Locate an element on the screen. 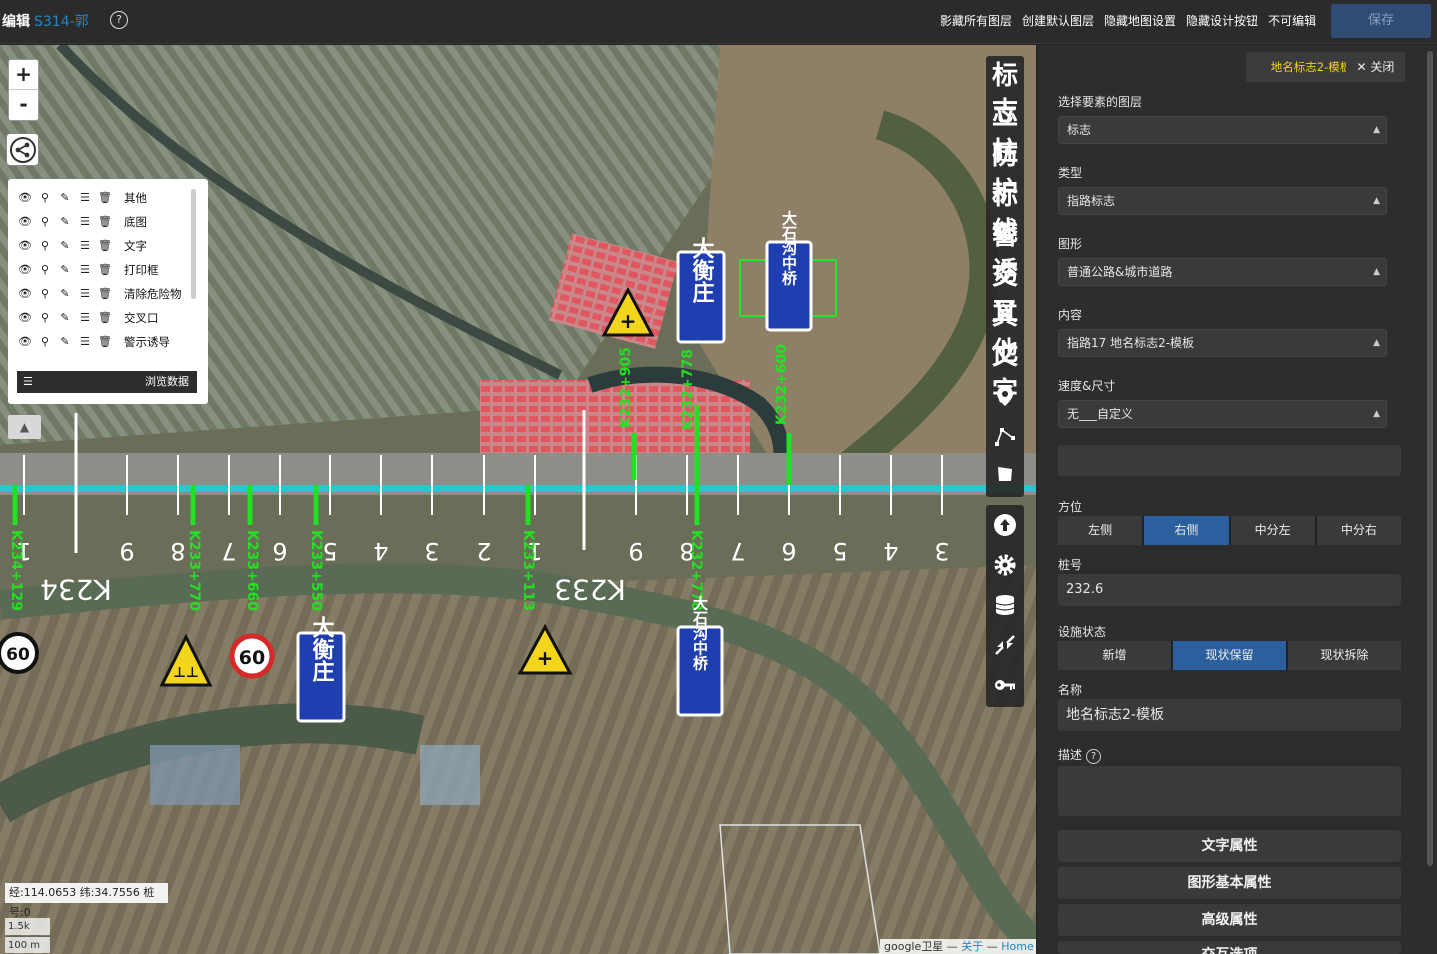 This screenshot has height=954, width=1437. side-option: 右侧 is located at coordinates (1186, 530).